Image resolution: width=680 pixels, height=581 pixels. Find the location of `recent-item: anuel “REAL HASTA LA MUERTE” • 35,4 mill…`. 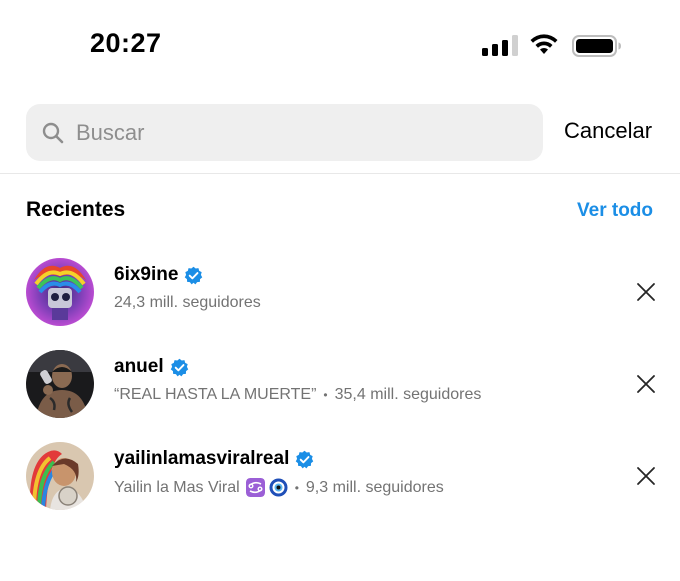

recent-item: anuel “REAL HASTA LA MUERTE” • 35,4 mill… is located at coordinates (340, 384).